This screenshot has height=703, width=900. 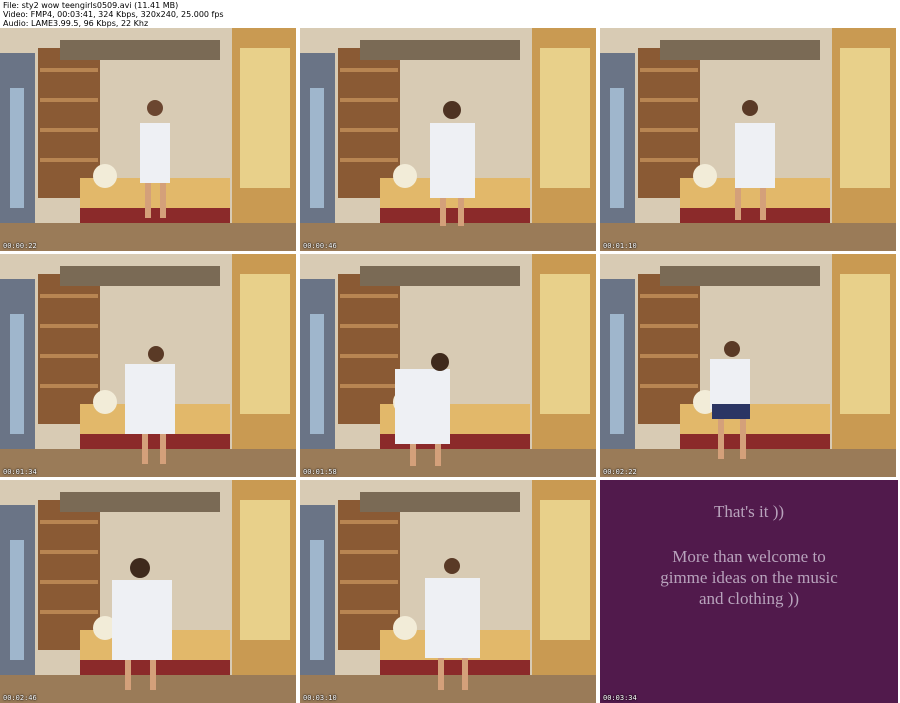 I want to click on thumbnail-frame: 00:01:10, so click(x=748, y=139).